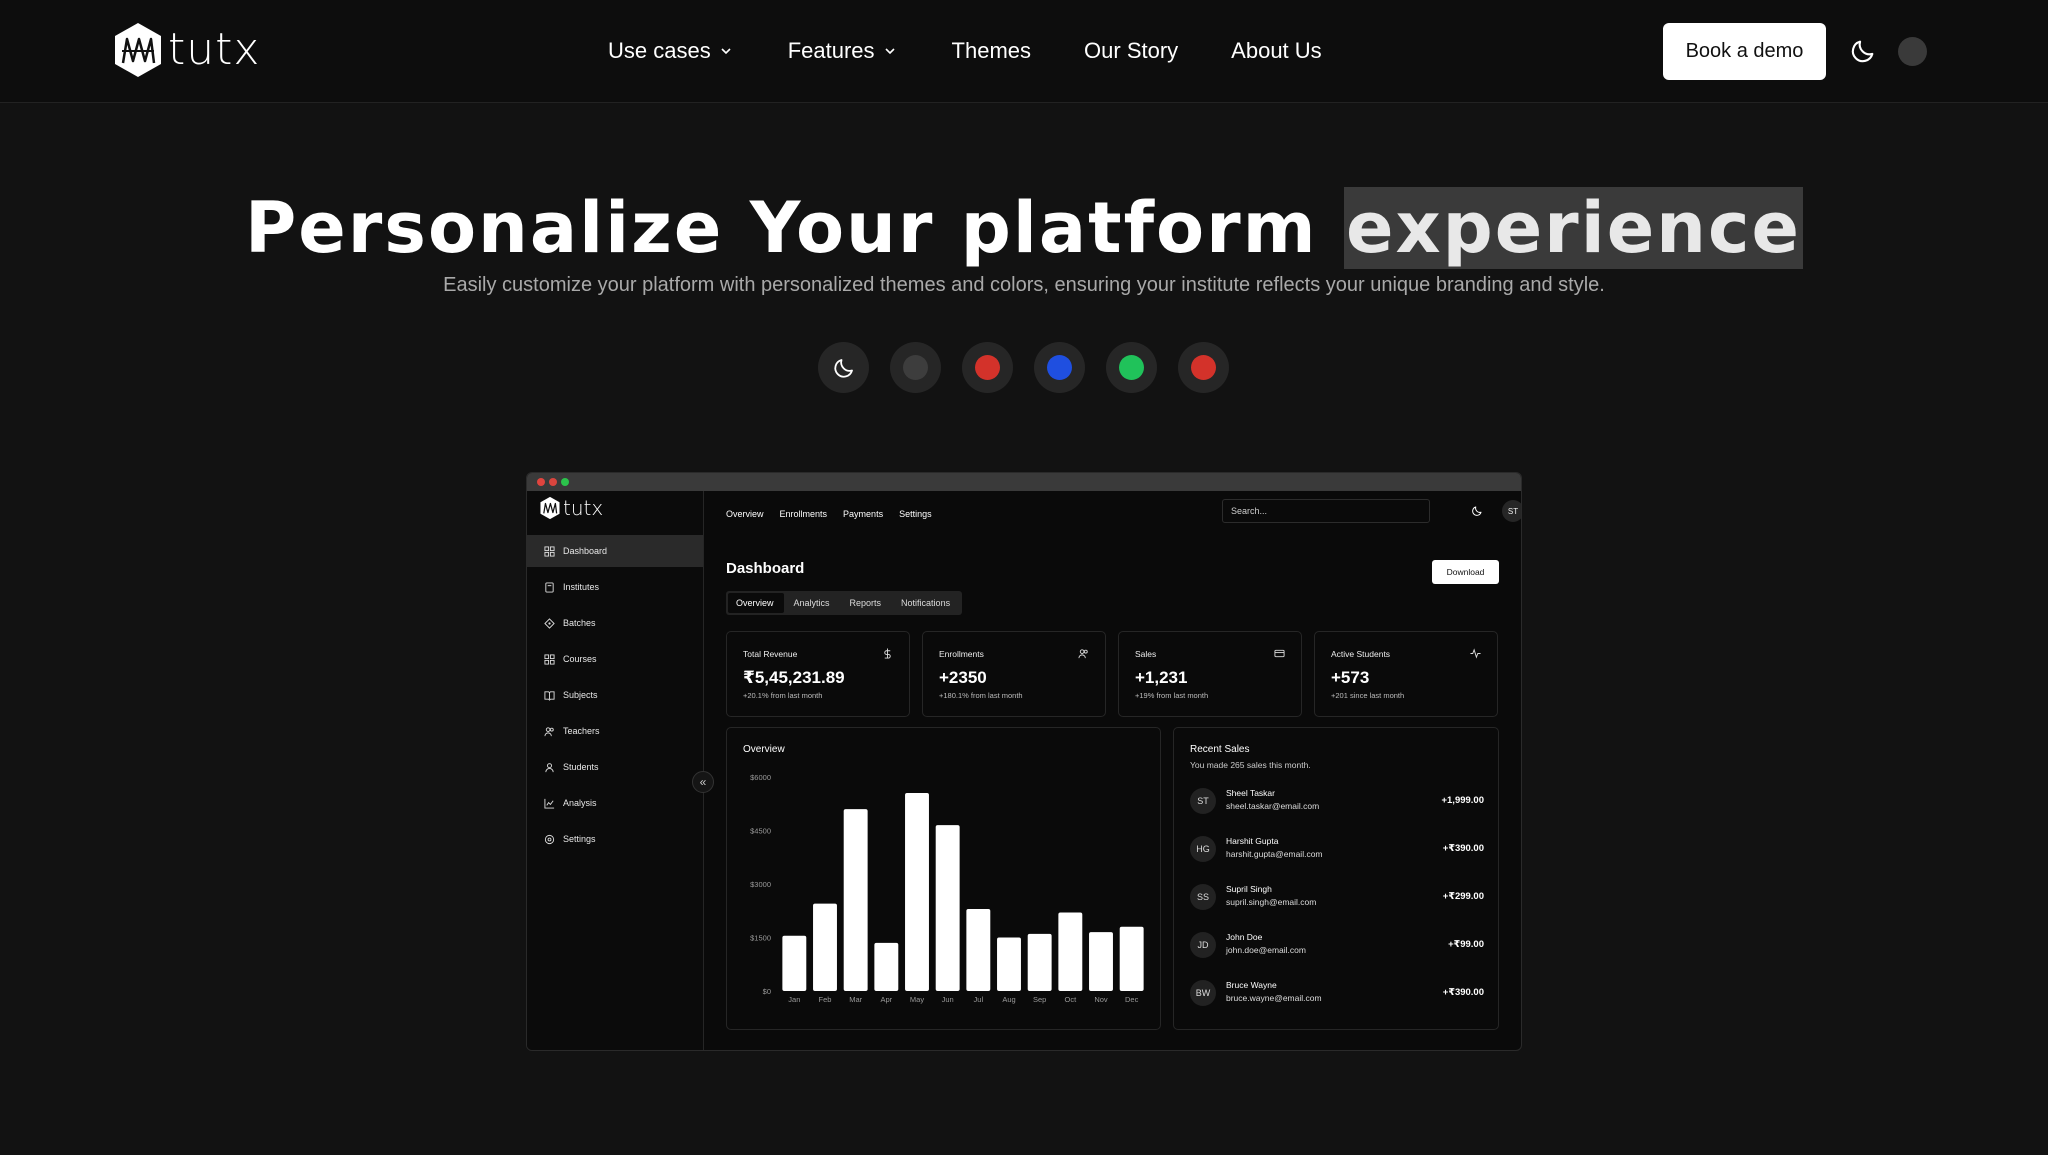  What do you see at coordinates (580, 659) in the screenshot?
I see `sidebar-item-label: Courses` at bounding box center [580, 659].